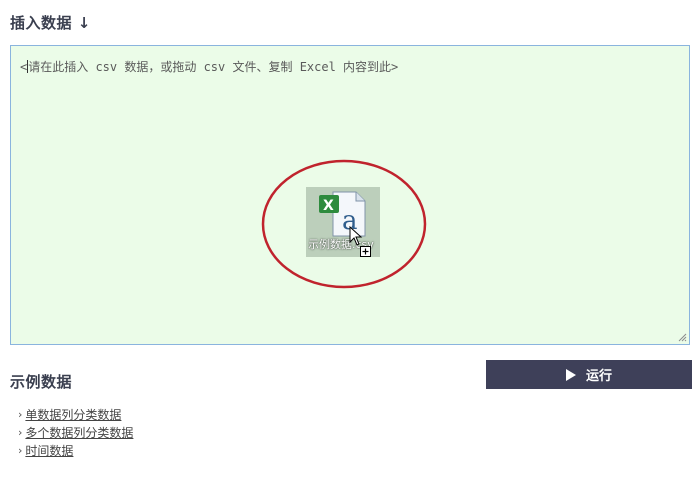 The height and width of the screenshot is (500, 700). Describe the element at coordinates (682, 337) in the screenshot. I see `resize-grip-icon` at that location.